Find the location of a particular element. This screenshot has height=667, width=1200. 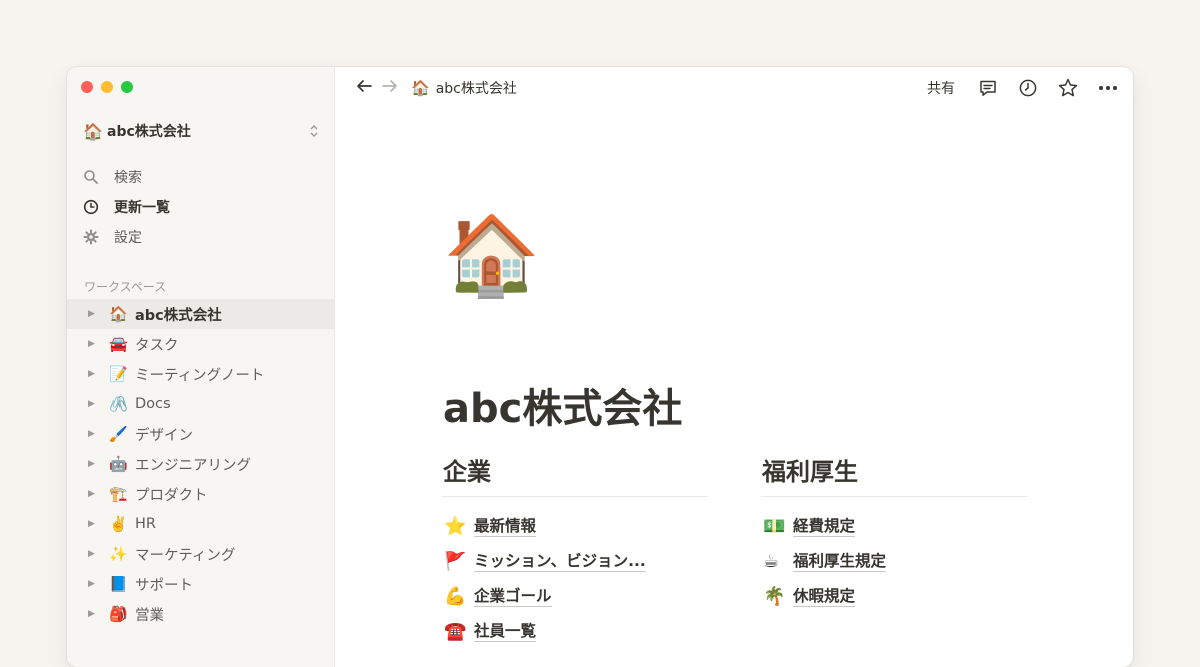

item-emoji-icon: ☎️ is located at coordinates (455, 631).